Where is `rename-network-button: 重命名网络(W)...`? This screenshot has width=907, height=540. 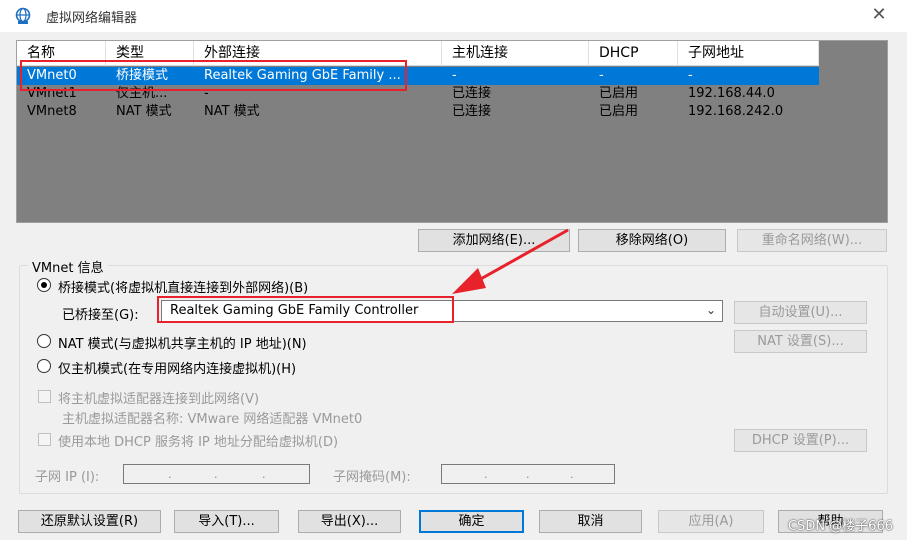 rename-network-button: 重命名网络(W)... is located at coordinates (812, 240).